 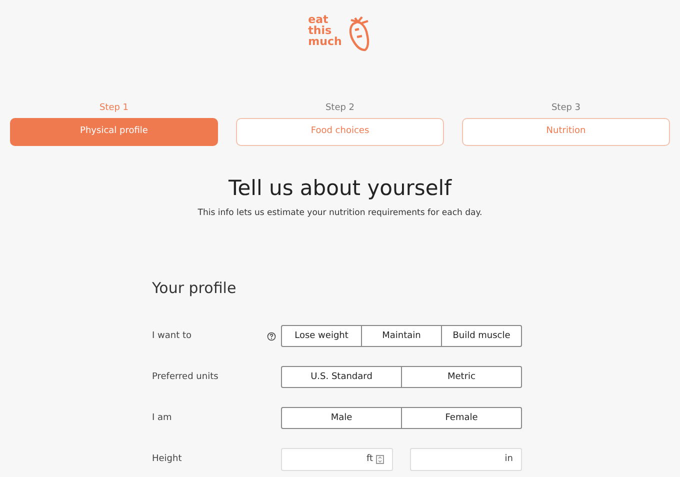 What do you see at coordinates (167, 459) in the screenshot?
I see `field-label: Height` at bounding box center [167, 459].